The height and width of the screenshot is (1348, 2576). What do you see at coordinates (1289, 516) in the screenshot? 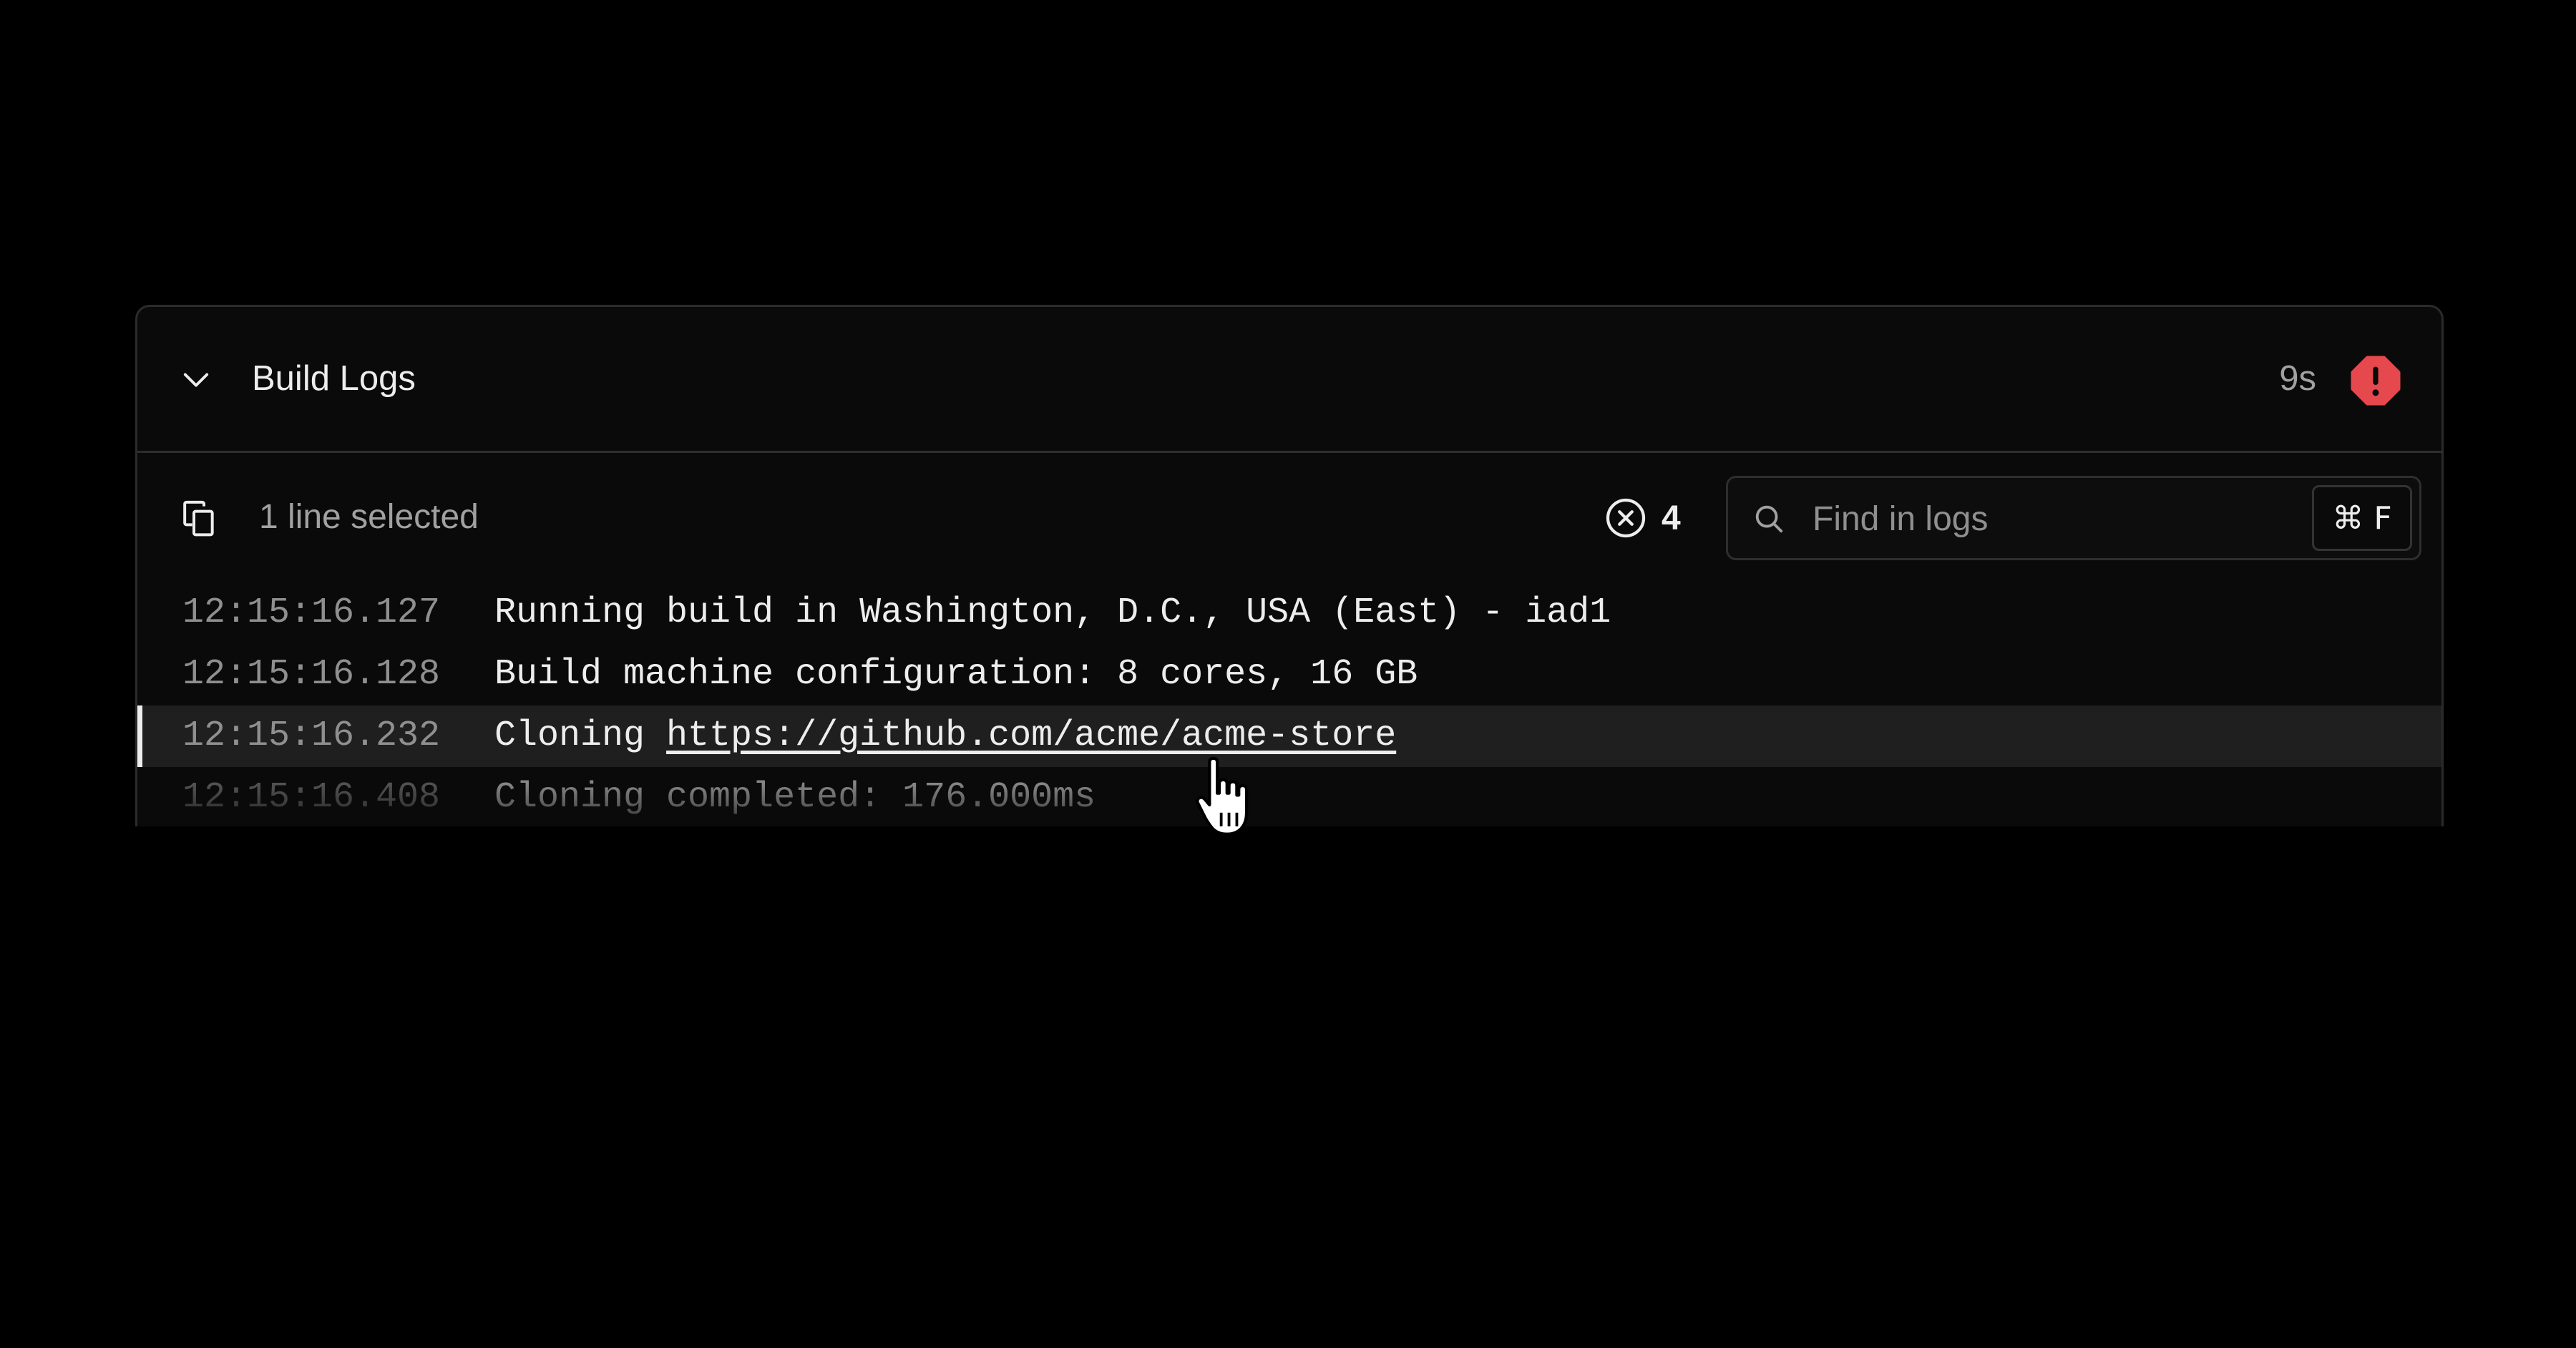
I see `logs-toolbar: 1 line selected 4 ⌘ F` at bounding box center [1289, 516].